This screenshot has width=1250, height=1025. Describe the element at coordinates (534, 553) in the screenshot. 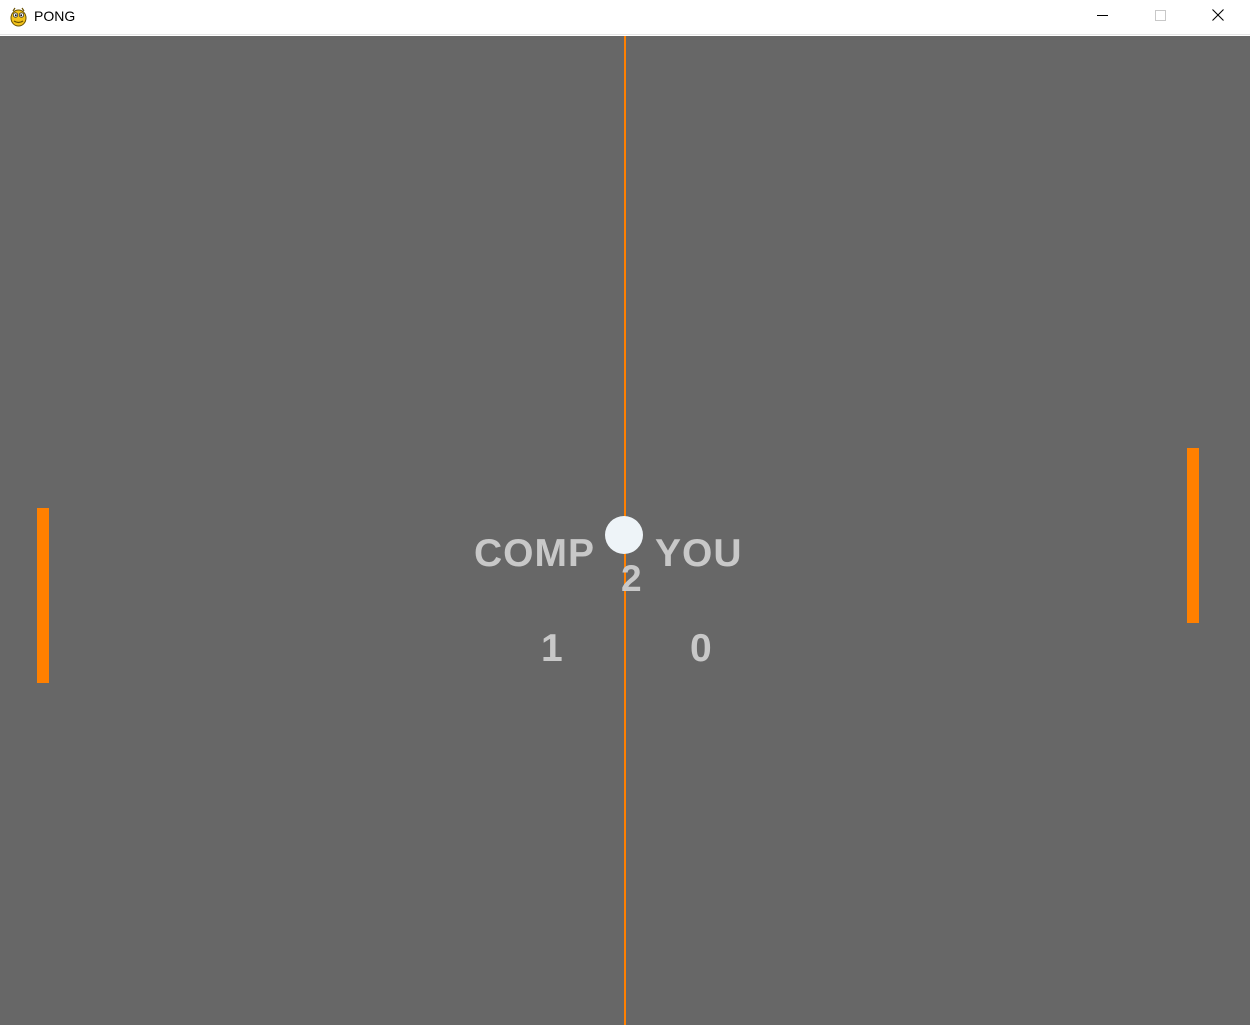

I see `computer-label: COMP` at that location.